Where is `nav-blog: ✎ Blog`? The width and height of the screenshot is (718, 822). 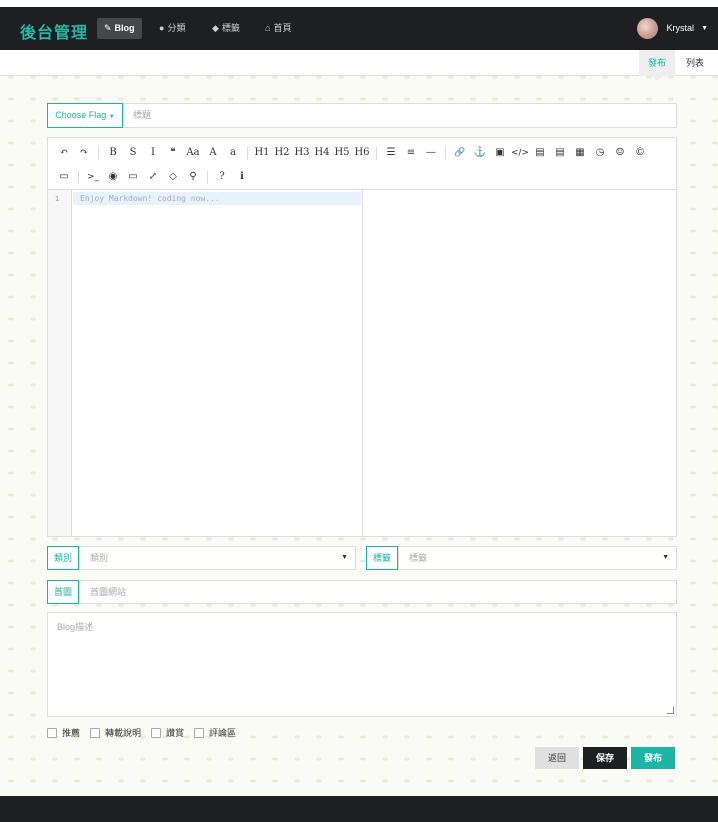 nav-blog: ✎ Blog is located at coordinates (119, 28).